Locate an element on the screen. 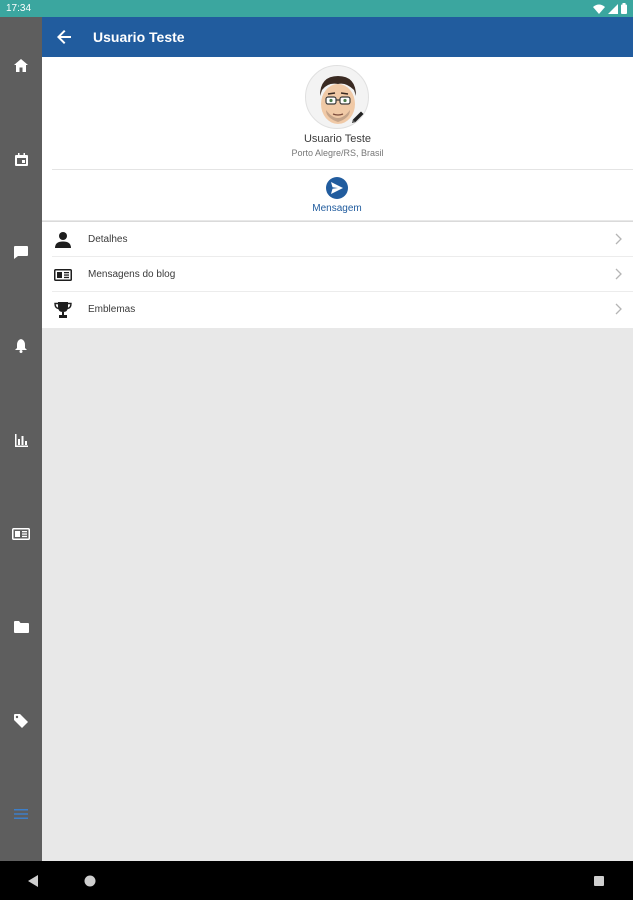 The width and height of the screenshot is (633, 900). status-bar: 17:34 is located at coordinates (316, 8).